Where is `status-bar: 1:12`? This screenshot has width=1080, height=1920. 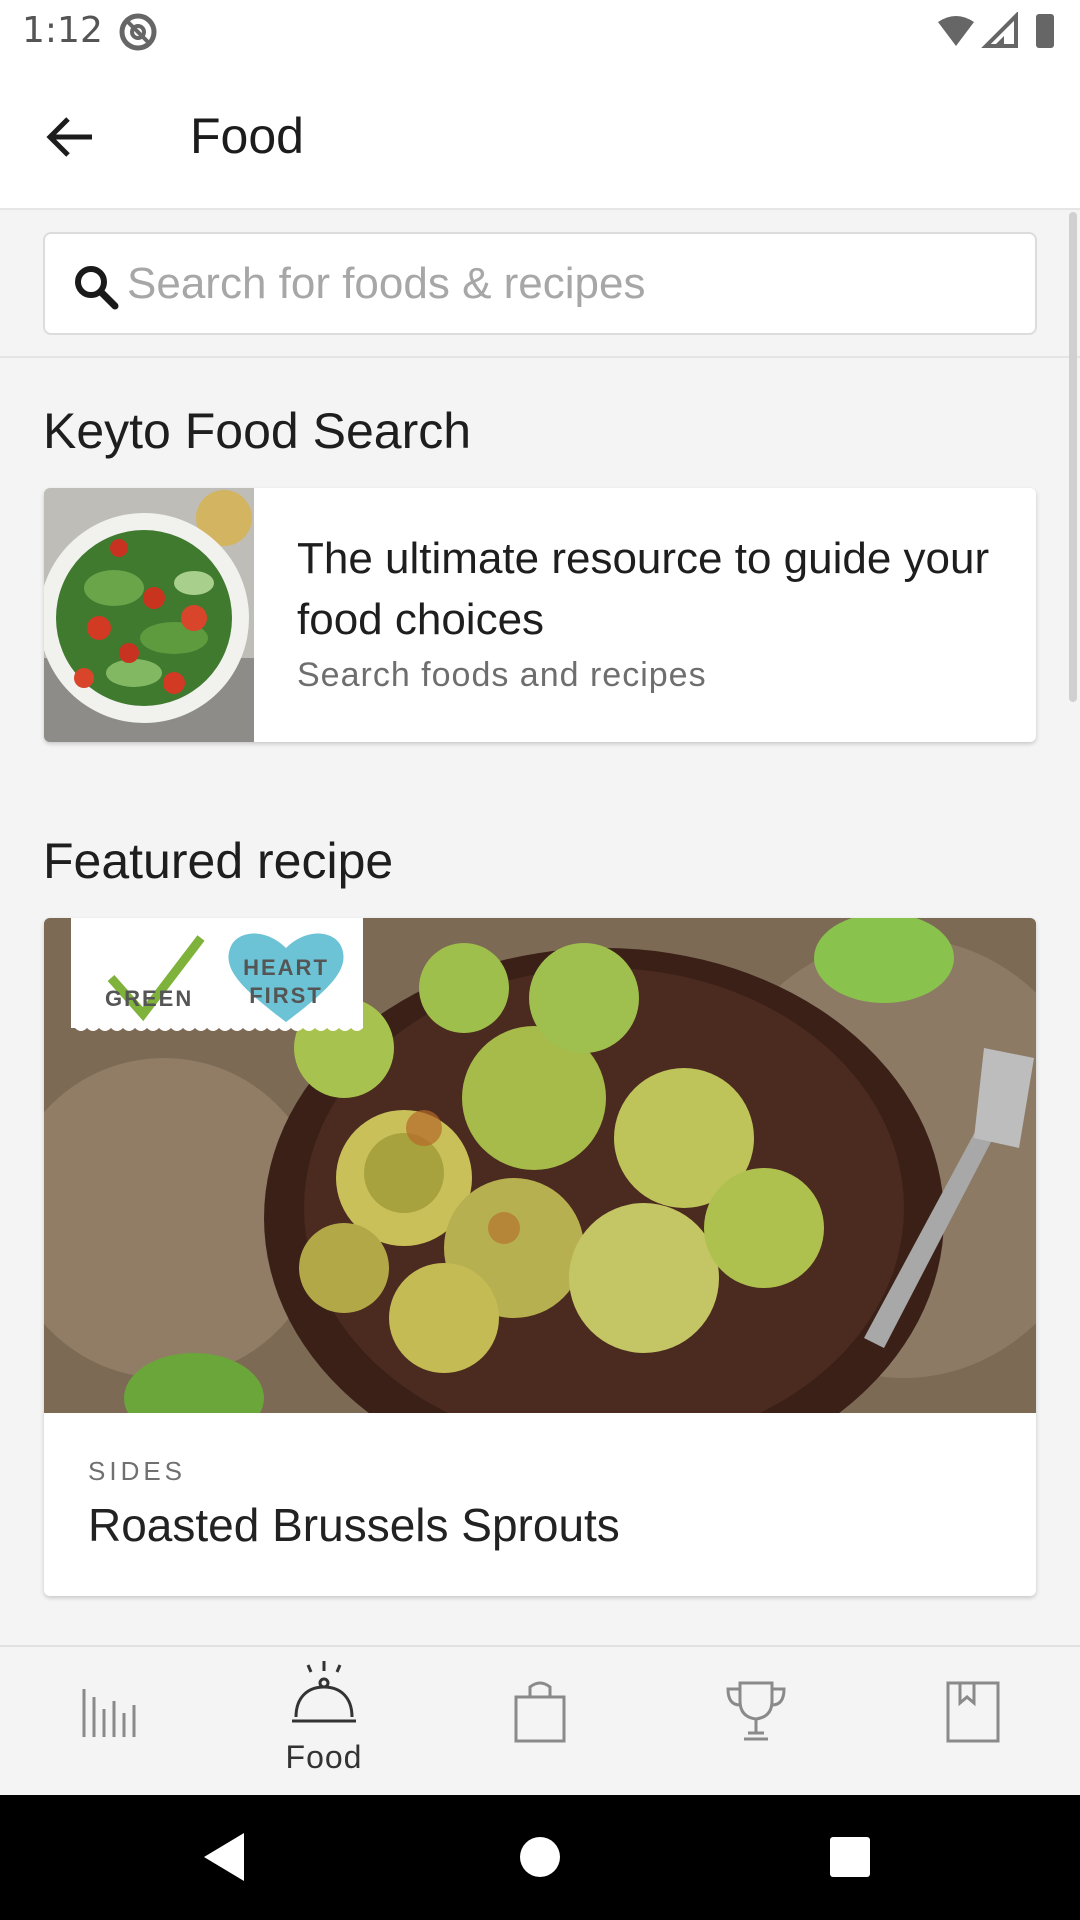
status-bar: 1:12 is located at coordinates (540, 31).